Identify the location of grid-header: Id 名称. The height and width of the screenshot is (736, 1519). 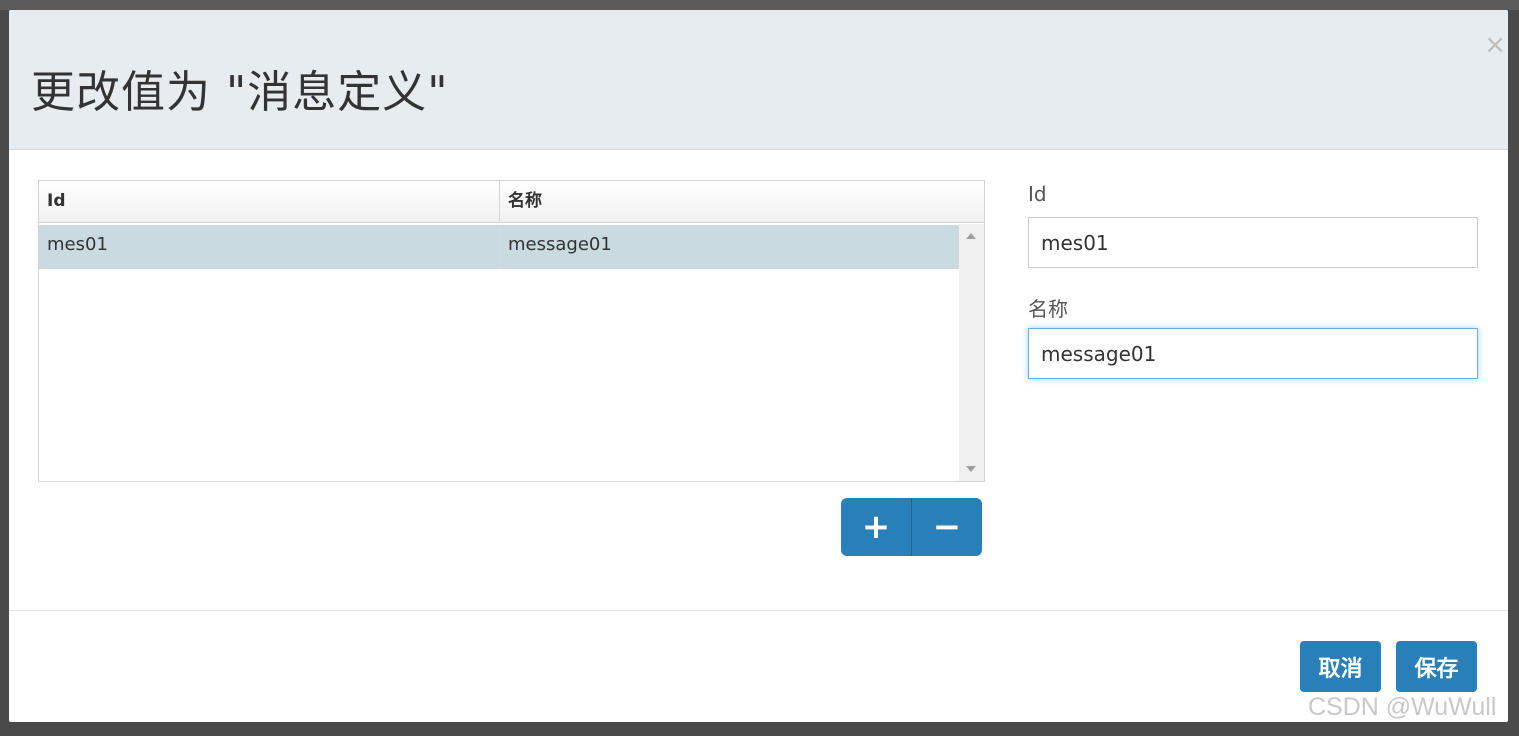
(511, 202).